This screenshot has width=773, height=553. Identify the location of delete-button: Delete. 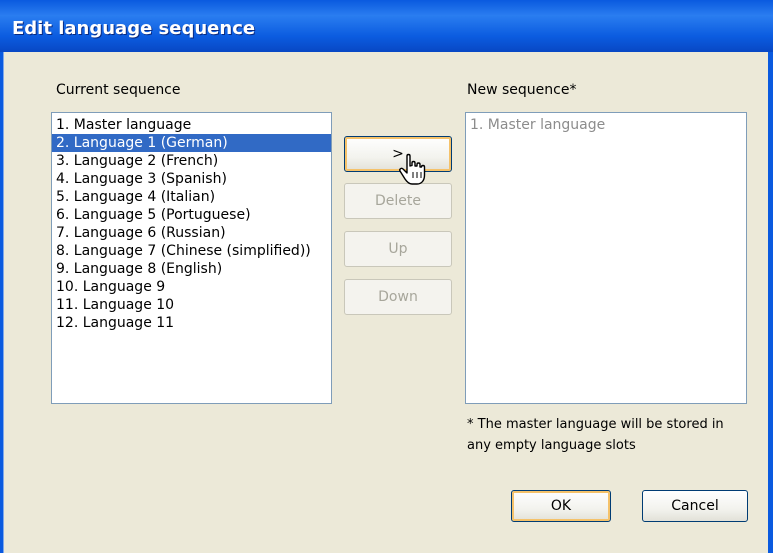
(398, 201).